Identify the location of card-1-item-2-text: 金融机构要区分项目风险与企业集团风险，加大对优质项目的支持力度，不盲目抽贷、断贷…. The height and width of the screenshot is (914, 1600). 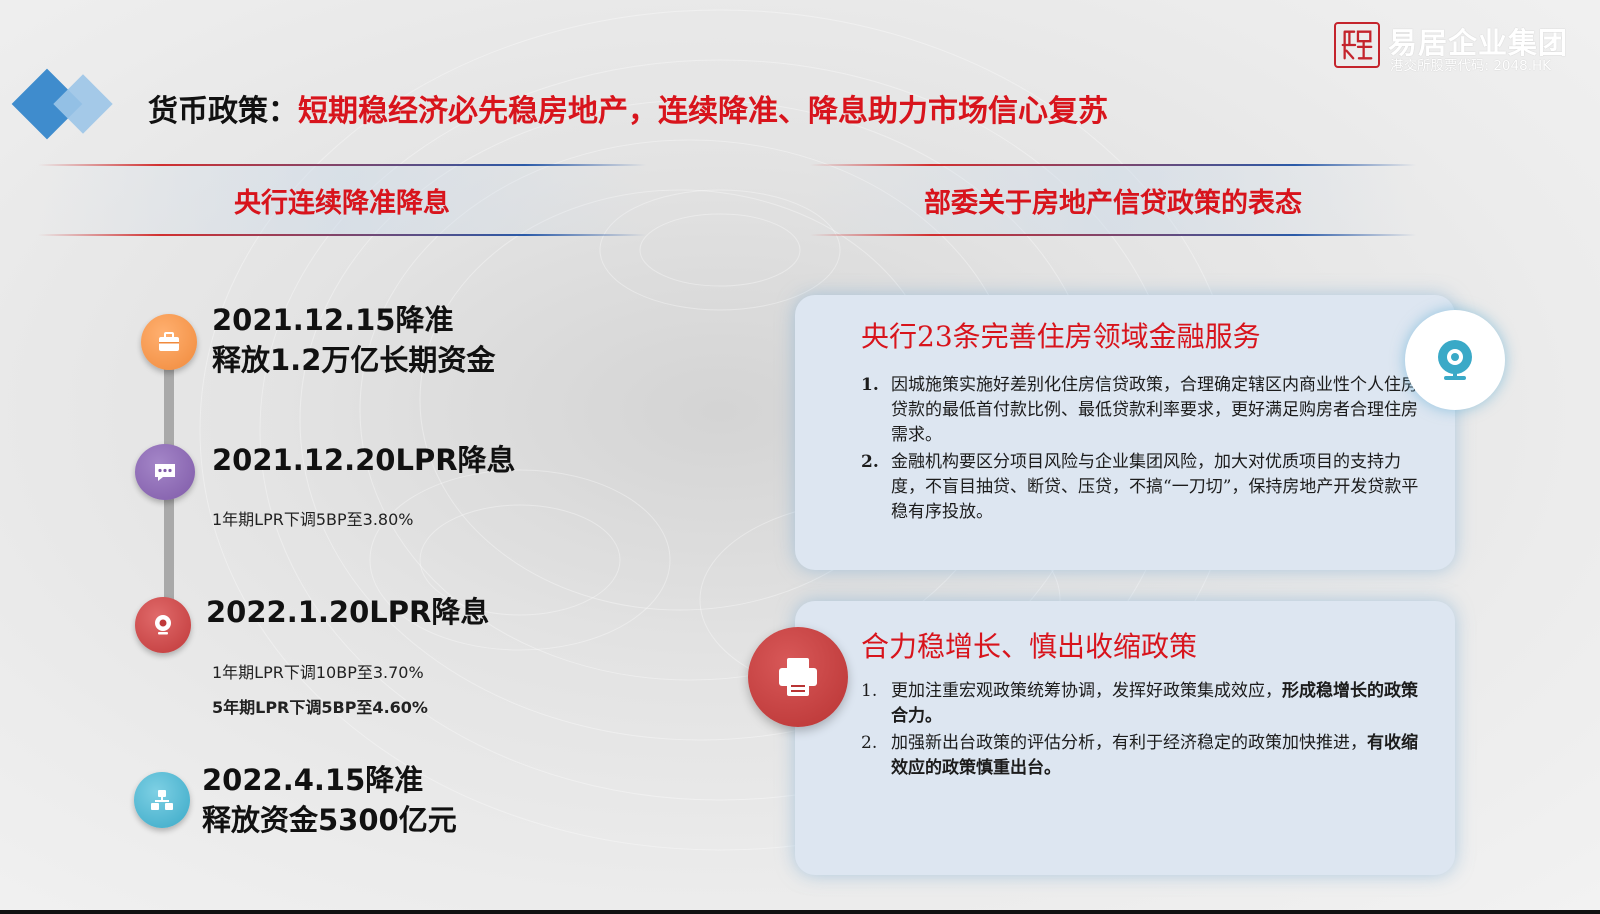
(1155, 487).